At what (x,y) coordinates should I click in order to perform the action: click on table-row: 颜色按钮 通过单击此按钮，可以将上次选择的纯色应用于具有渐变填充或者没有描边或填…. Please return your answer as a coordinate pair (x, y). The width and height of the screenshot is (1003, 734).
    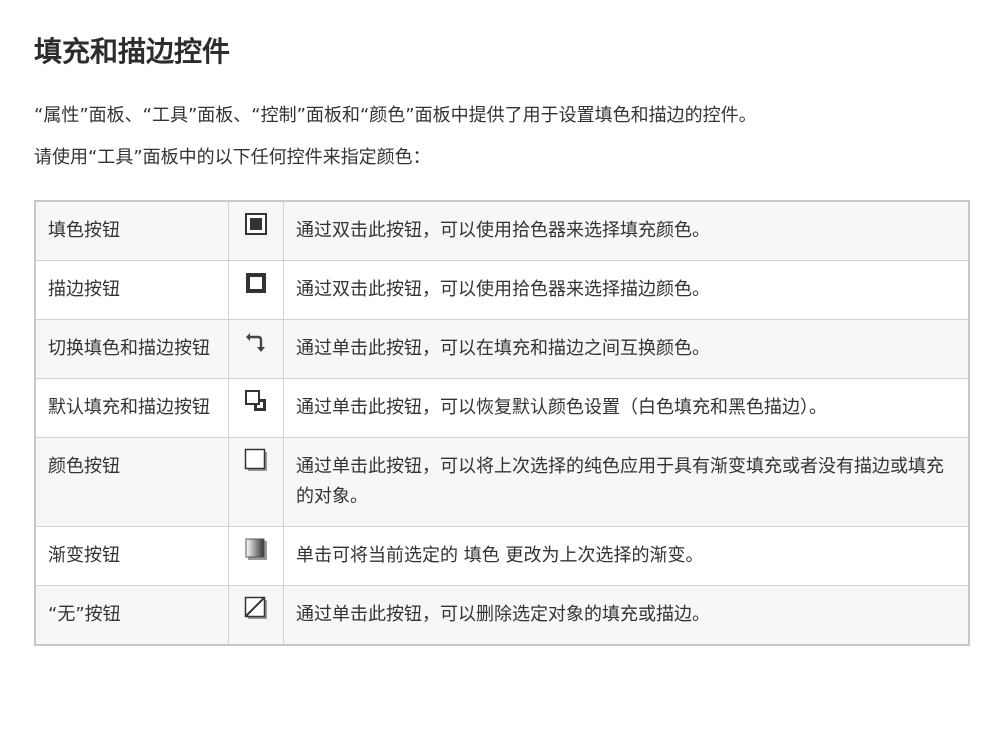
    Looking at the image, I should click on (502, 482).